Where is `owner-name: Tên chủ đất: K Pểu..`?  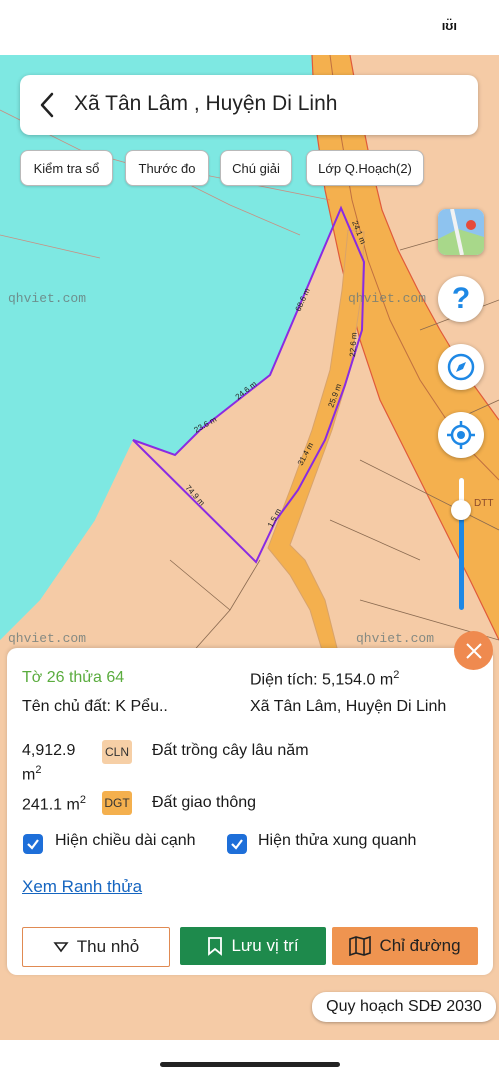 owner-name: Tên chủ đất: K Pểu.. is located at coordinates (95, 706).